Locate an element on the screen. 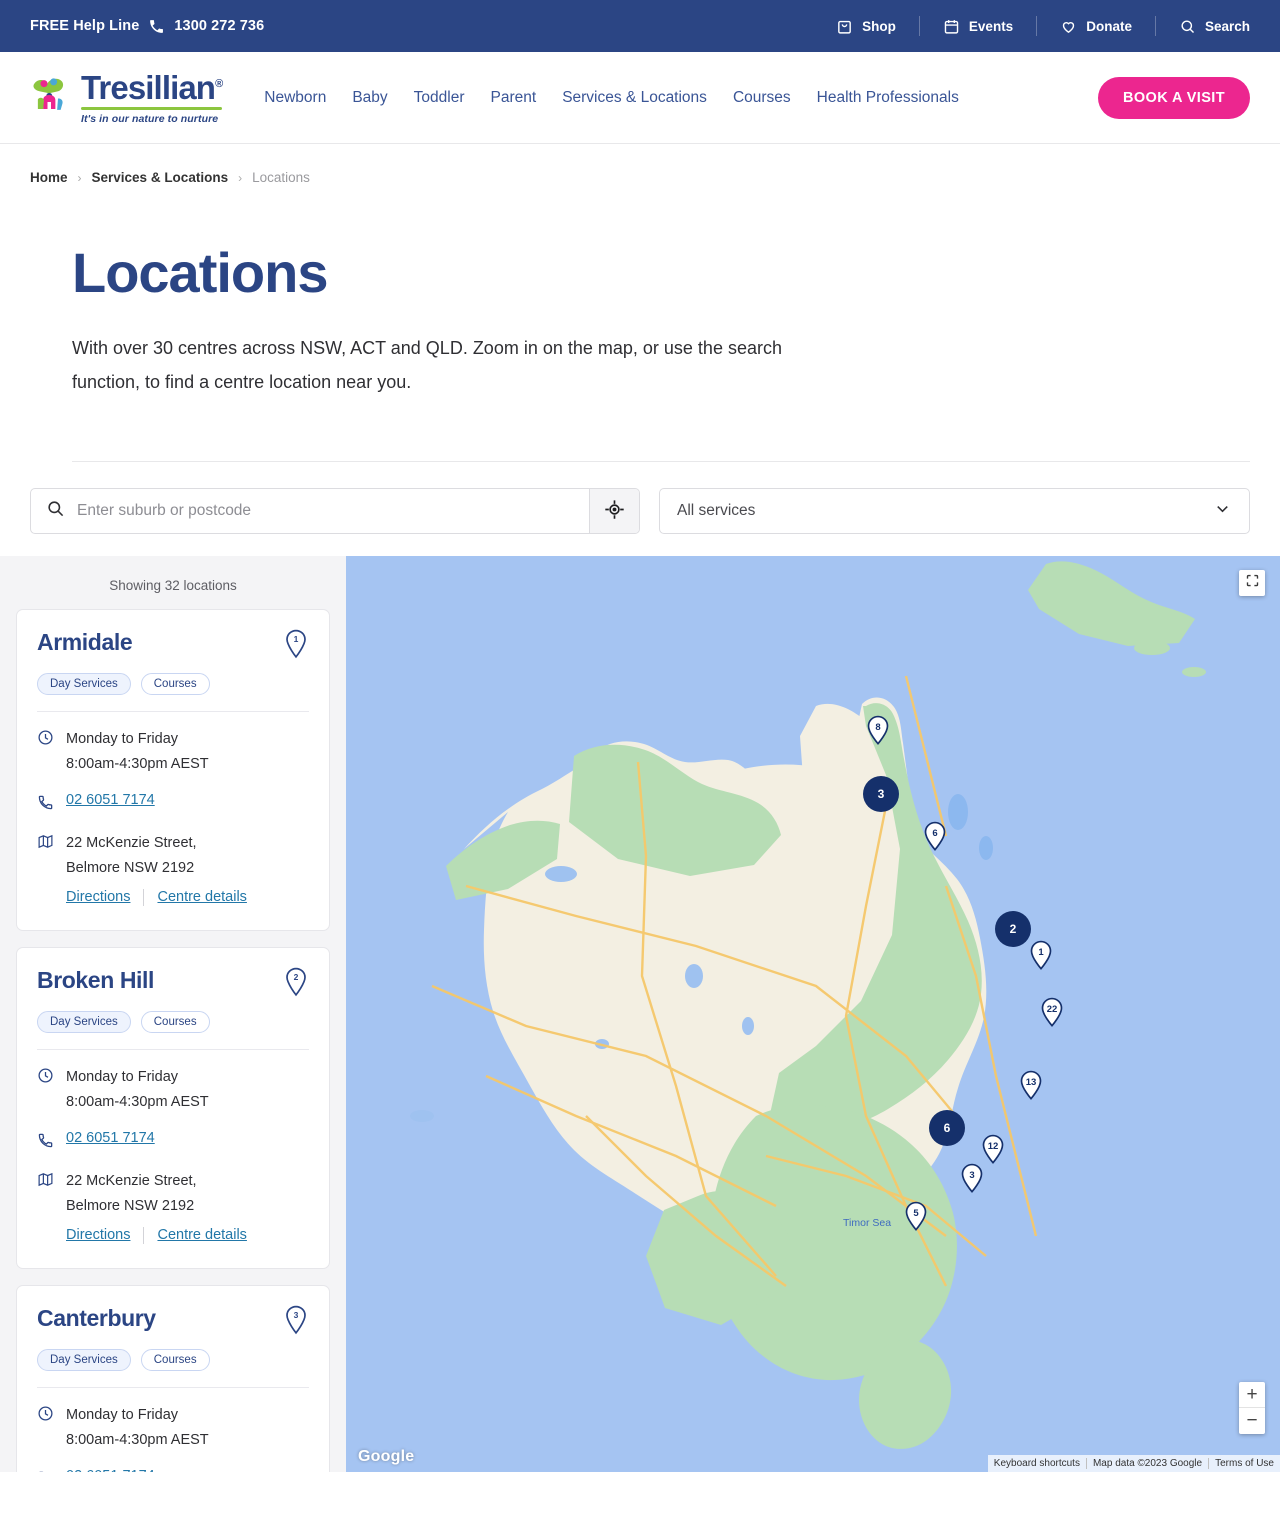 The image size is (1280, 1516). card-header: Armidale 1 is located at coordinates (173, 644).